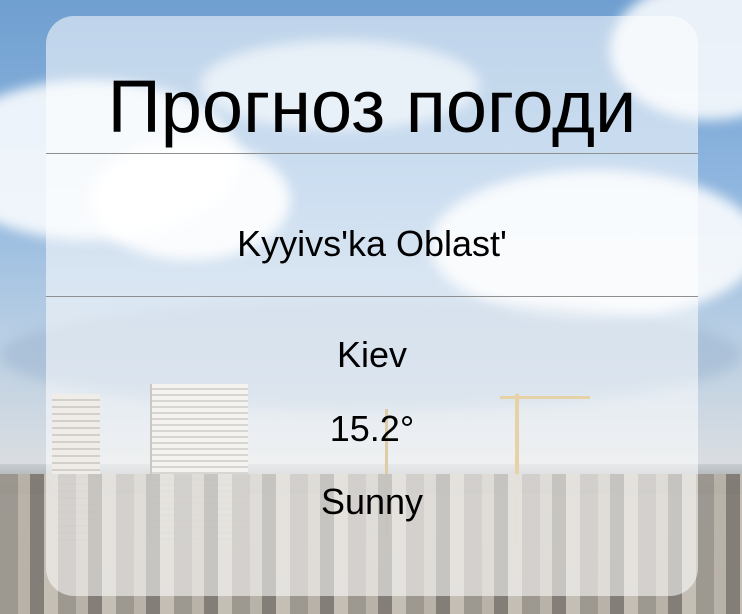  I want to click on city-name: Kiev, so click(372, 354).